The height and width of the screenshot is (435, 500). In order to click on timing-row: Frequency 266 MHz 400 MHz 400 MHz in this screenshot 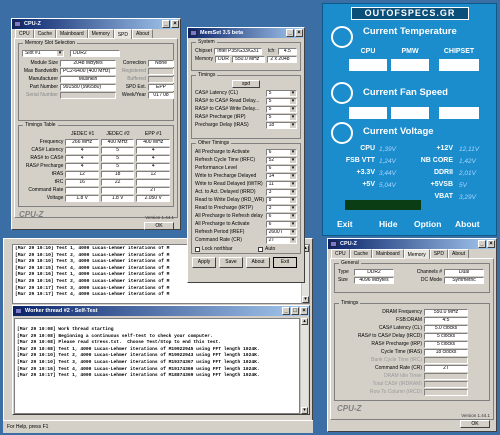, I will do `click(96, 142)`.